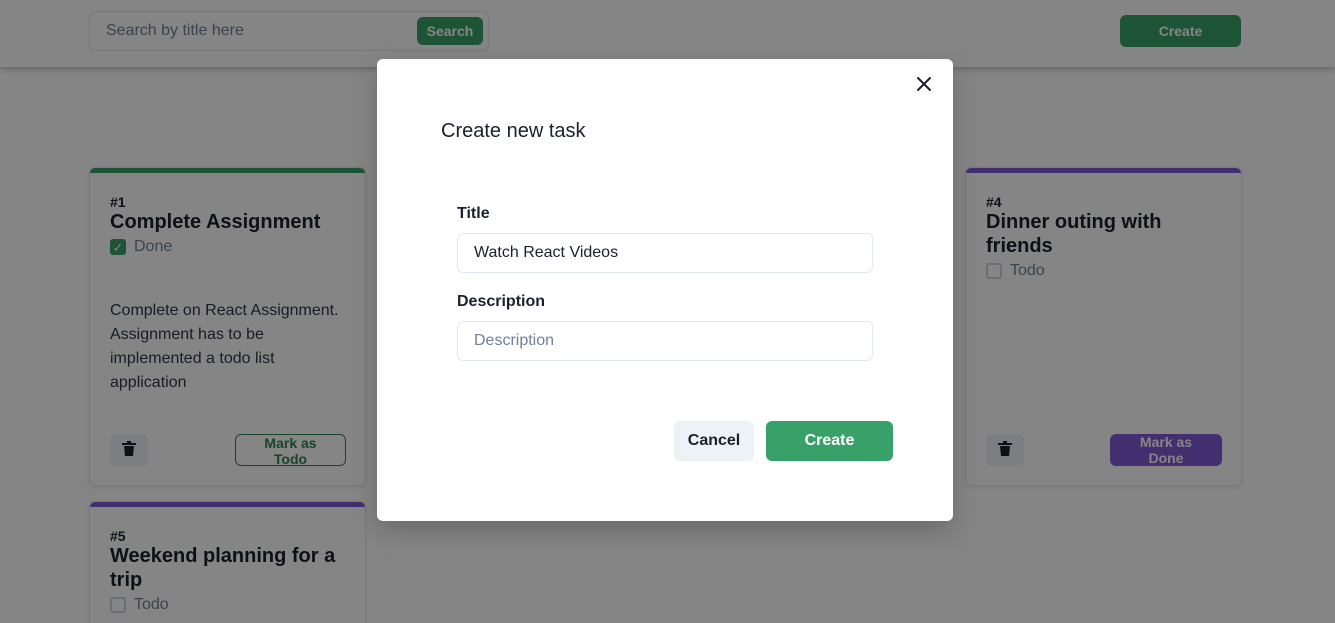 The image size is (1335, 623). I want to click on cancel-button: Cancel, so click(714, 441).